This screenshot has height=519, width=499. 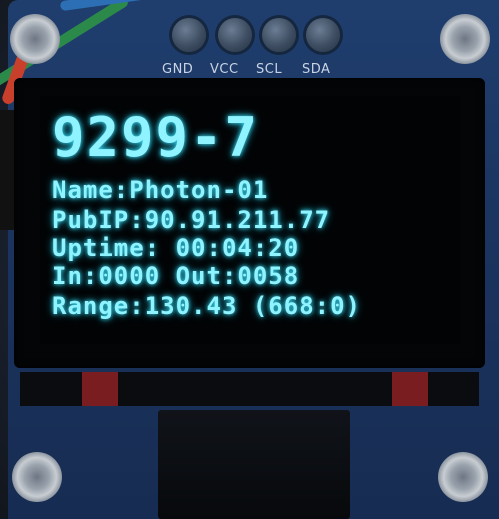 I want to click on oled-line-pubip: PubIP:90.91.211.77, so click(x=191, y=220).